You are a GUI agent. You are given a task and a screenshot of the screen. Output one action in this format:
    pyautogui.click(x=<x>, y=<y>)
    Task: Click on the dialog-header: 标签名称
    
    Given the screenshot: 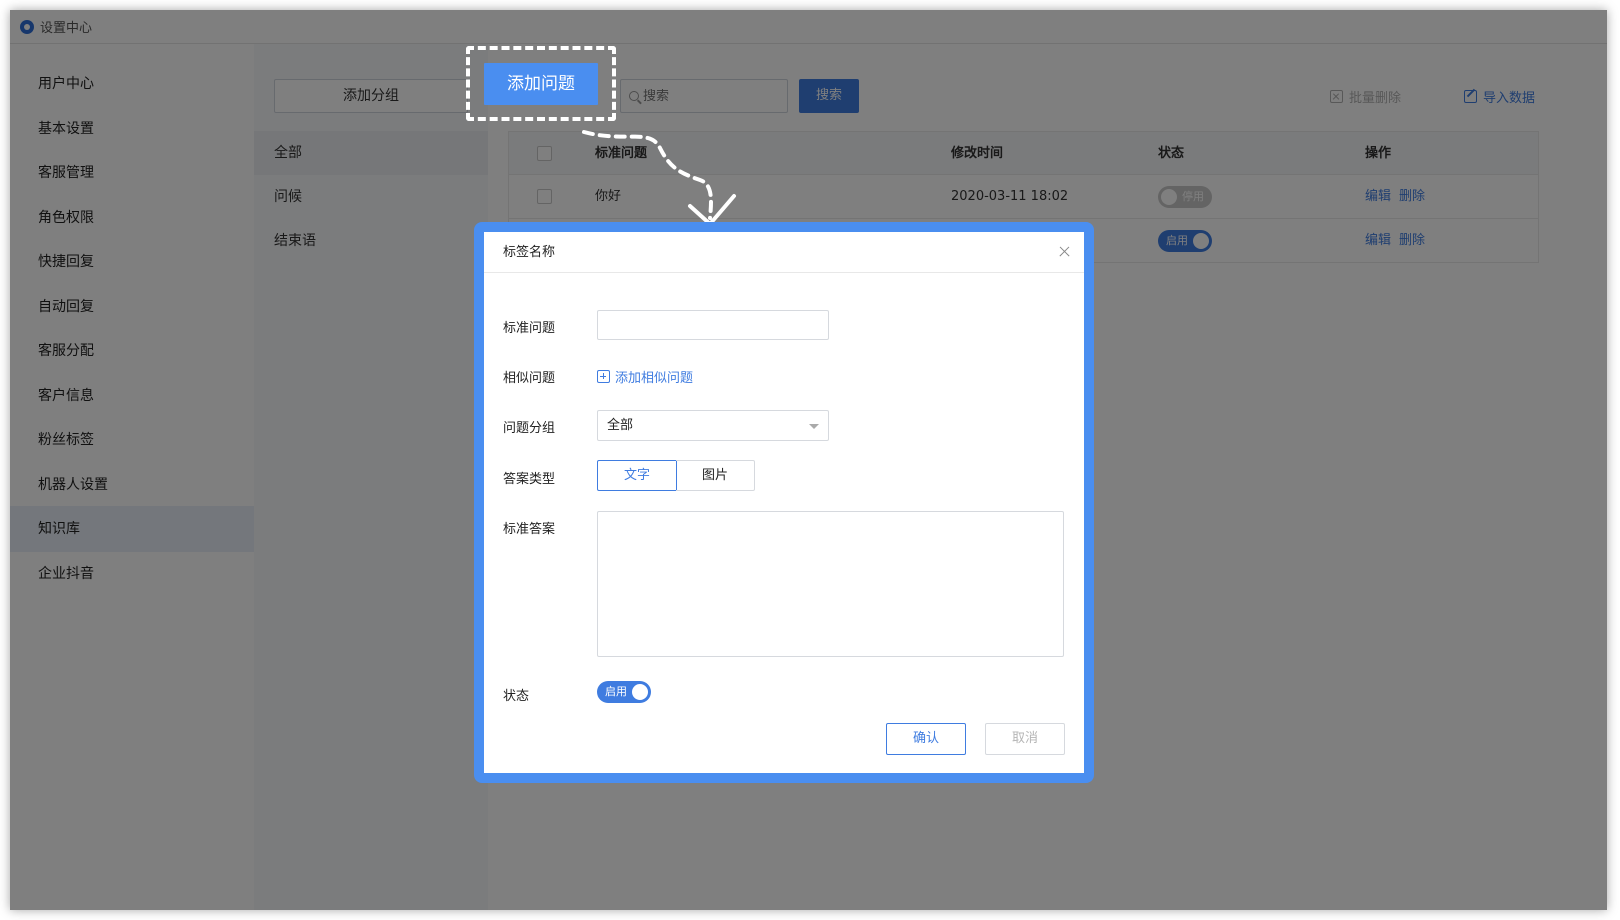 What is the action you would take?
    pyautogui.click(x=784, y=252)
    